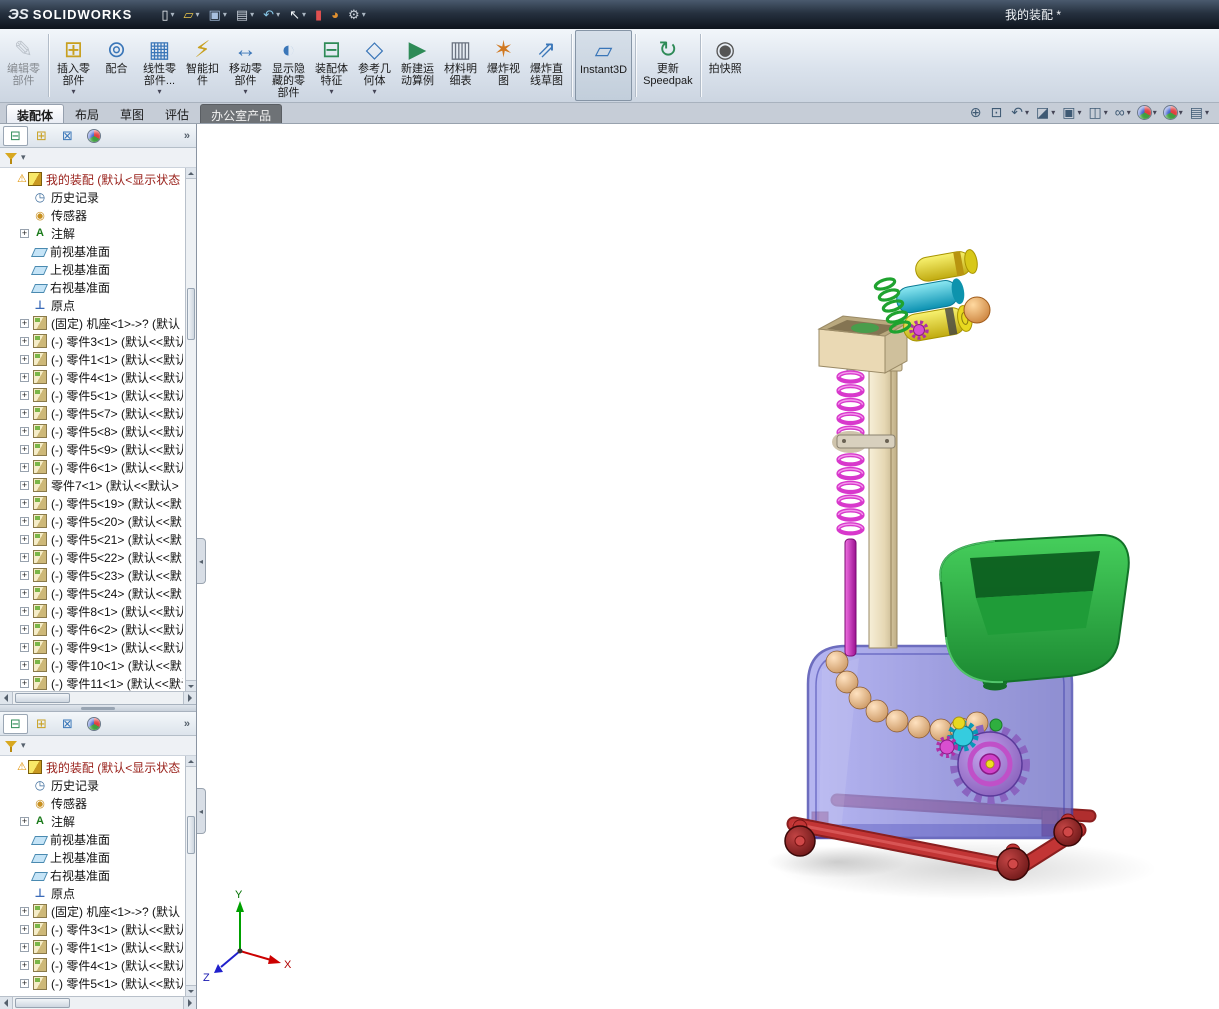  What do you see at coordinates (374, 65) in the screenshot?
I see `reference-geometry-button: ◇ 参考几 何体` at bounding box center [374, 65].